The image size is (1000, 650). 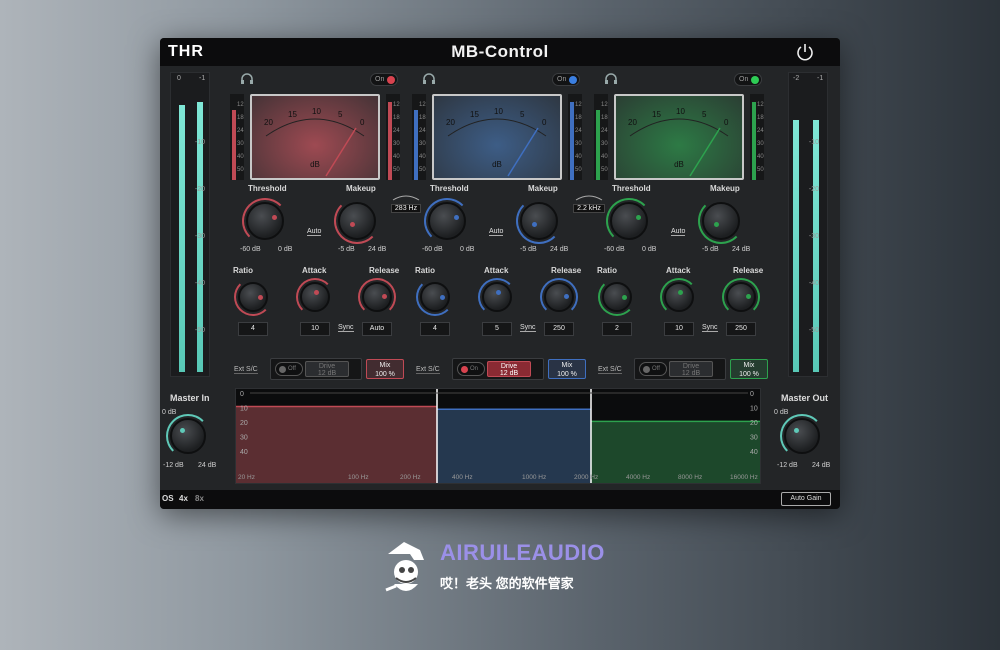 I want to click on graph-freq-label: 200 Hz, so click(x=410, y=477).